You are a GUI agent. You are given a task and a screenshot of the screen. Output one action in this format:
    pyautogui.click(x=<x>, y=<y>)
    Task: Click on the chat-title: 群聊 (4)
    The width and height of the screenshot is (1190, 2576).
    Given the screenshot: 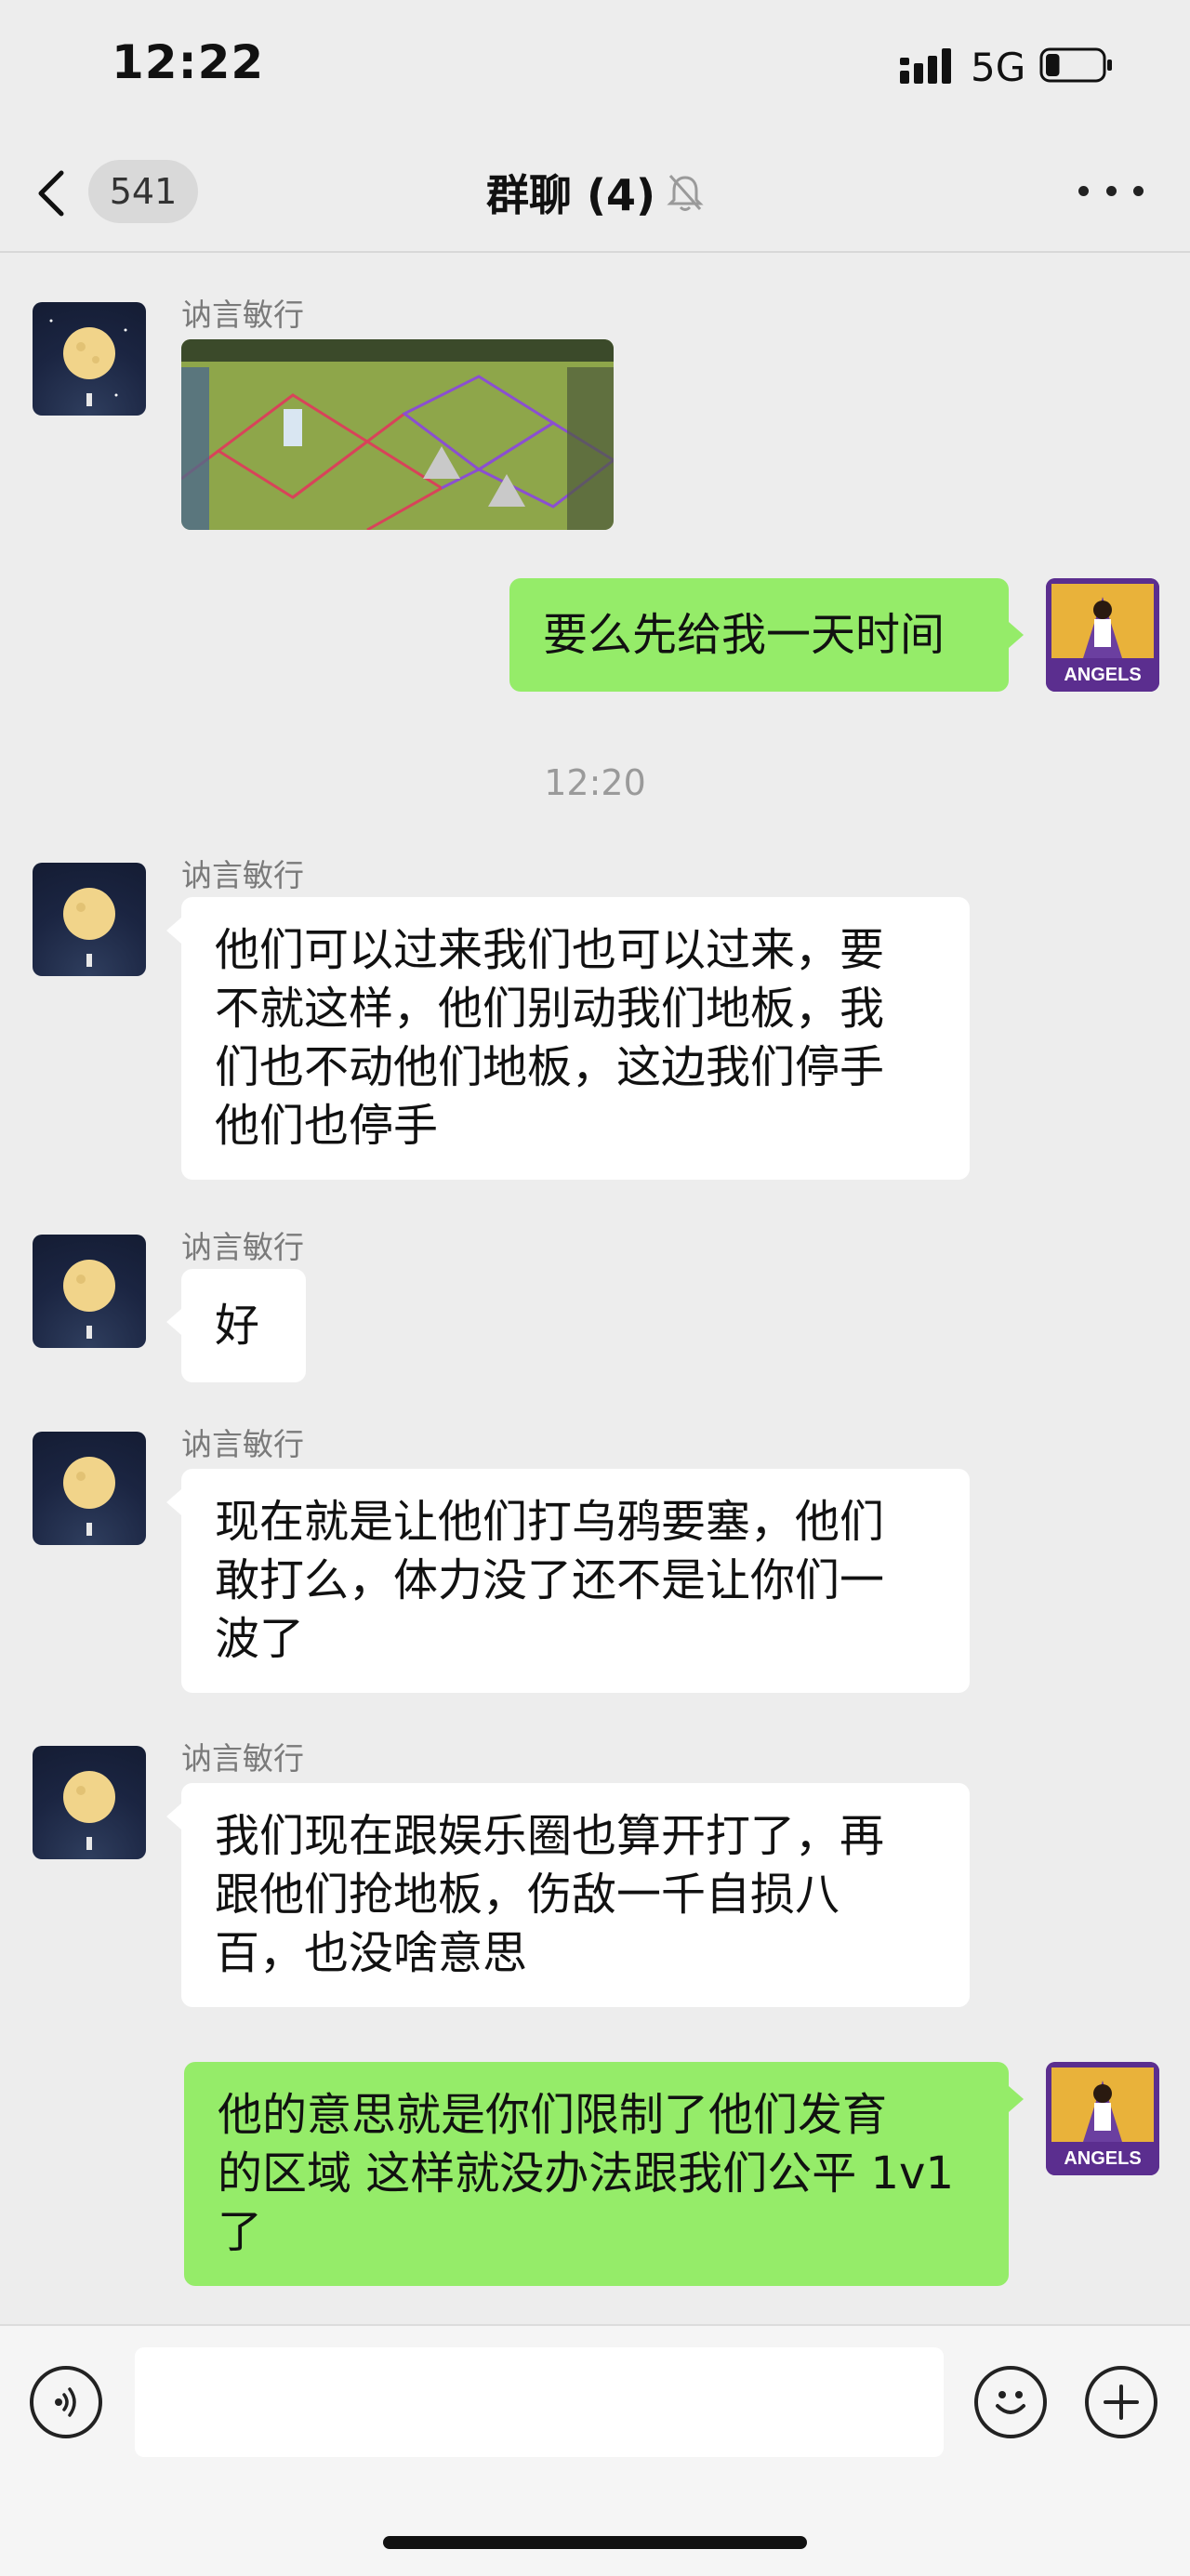 What is the action you would take?
    pyautogui.click(x=570, y=195)
    